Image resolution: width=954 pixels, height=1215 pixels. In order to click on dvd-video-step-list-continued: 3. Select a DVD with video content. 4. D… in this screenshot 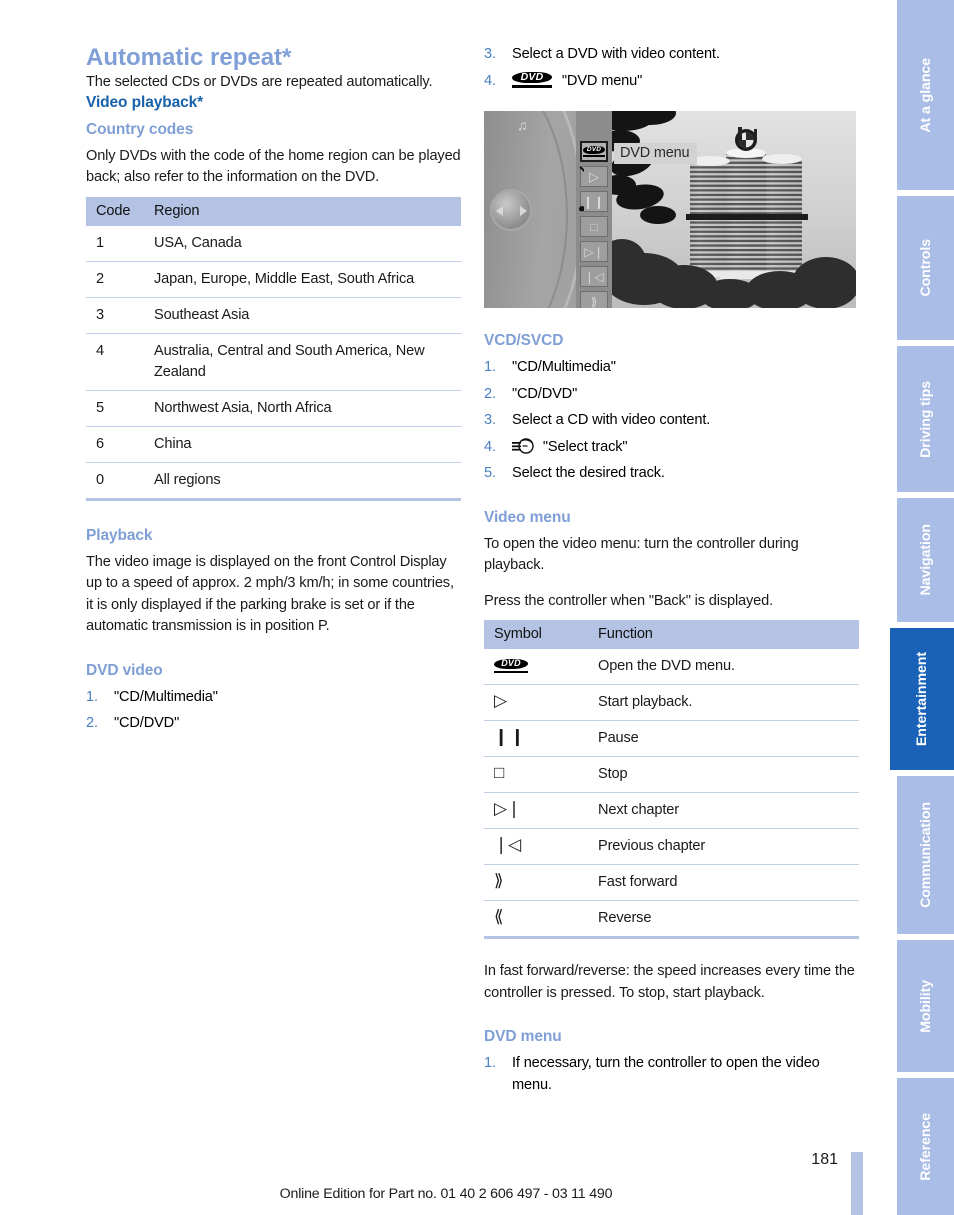, I will do `click(671, 68)`.